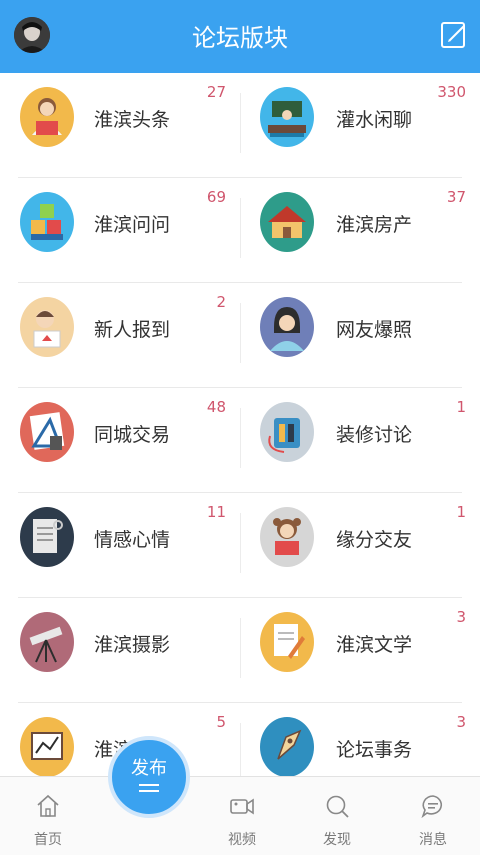 Image resolution: width=480 pixels, height=855 pixels. I want to click on top-bar: 论坛版块, so click(240, 36).